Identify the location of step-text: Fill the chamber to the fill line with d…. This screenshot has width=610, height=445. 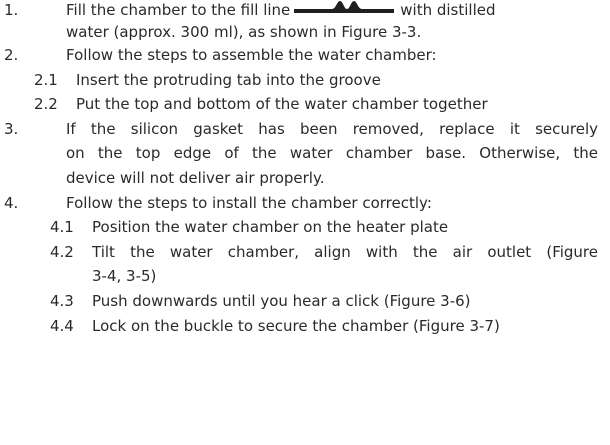
(281, 10).